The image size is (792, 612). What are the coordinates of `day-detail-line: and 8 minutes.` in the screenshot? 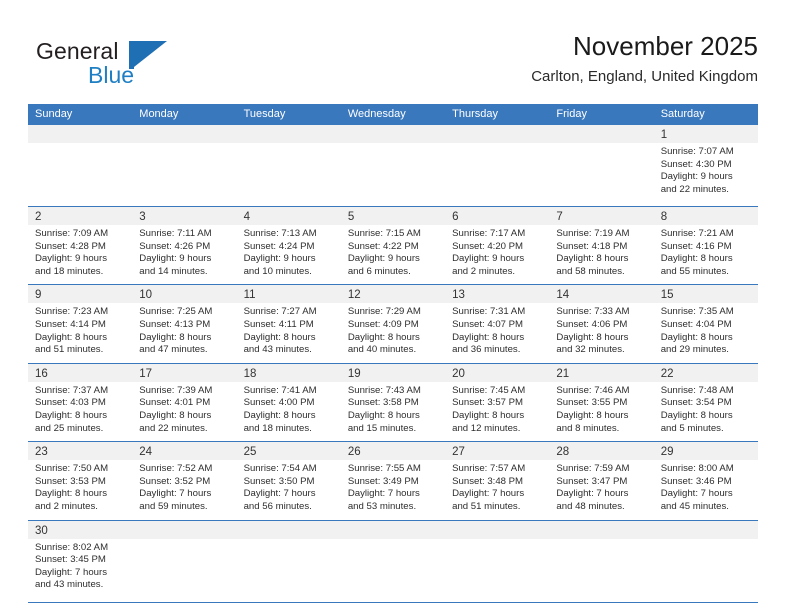 It's located at (588, 428).